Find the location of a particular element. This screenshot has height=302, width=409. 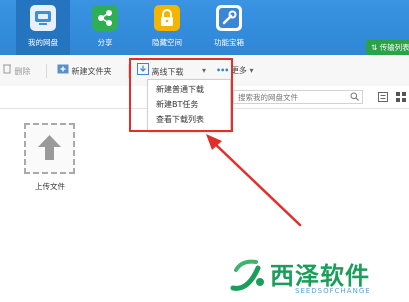

watermark-subtitle: SEEDSOFCHANGE is located at coordinates (333, 291).